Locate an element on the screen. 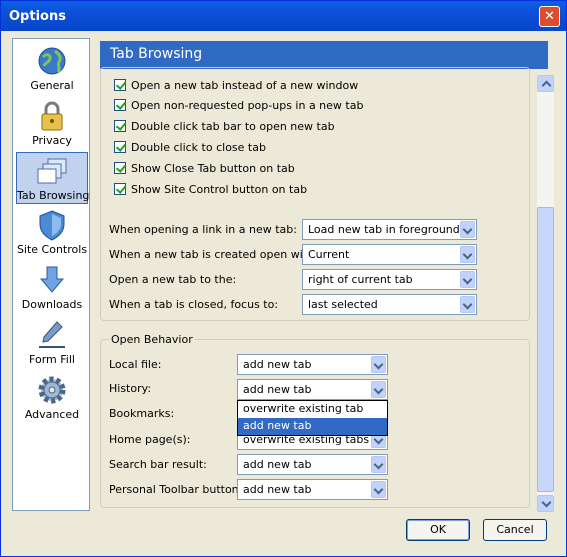 This screenshot has height=557, width=567. title-bar: Options ✕ is located at coordinates (283, 16).